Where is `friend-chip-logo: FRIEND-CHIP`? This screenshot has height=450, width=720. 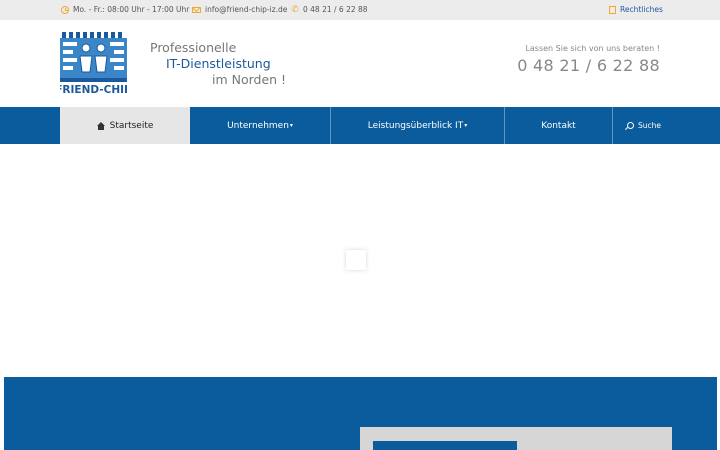
friend-chip-logo: FRIEND-CHIP is located at coordinates (93, 64).